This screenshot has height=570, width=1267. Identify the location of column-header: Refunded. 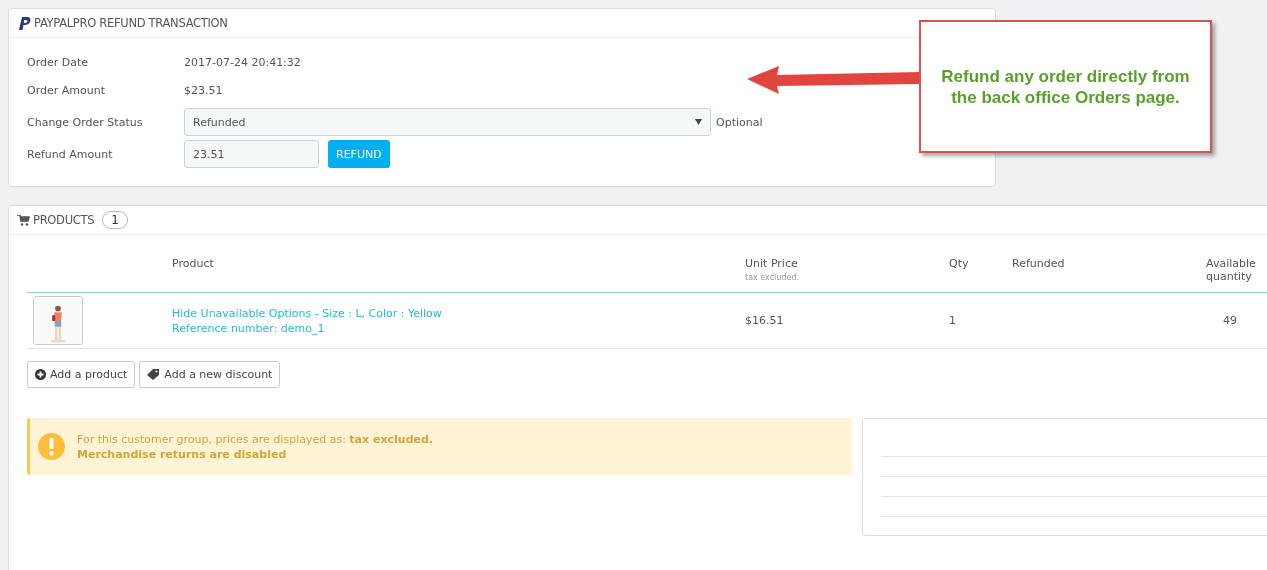
(1095, 264).